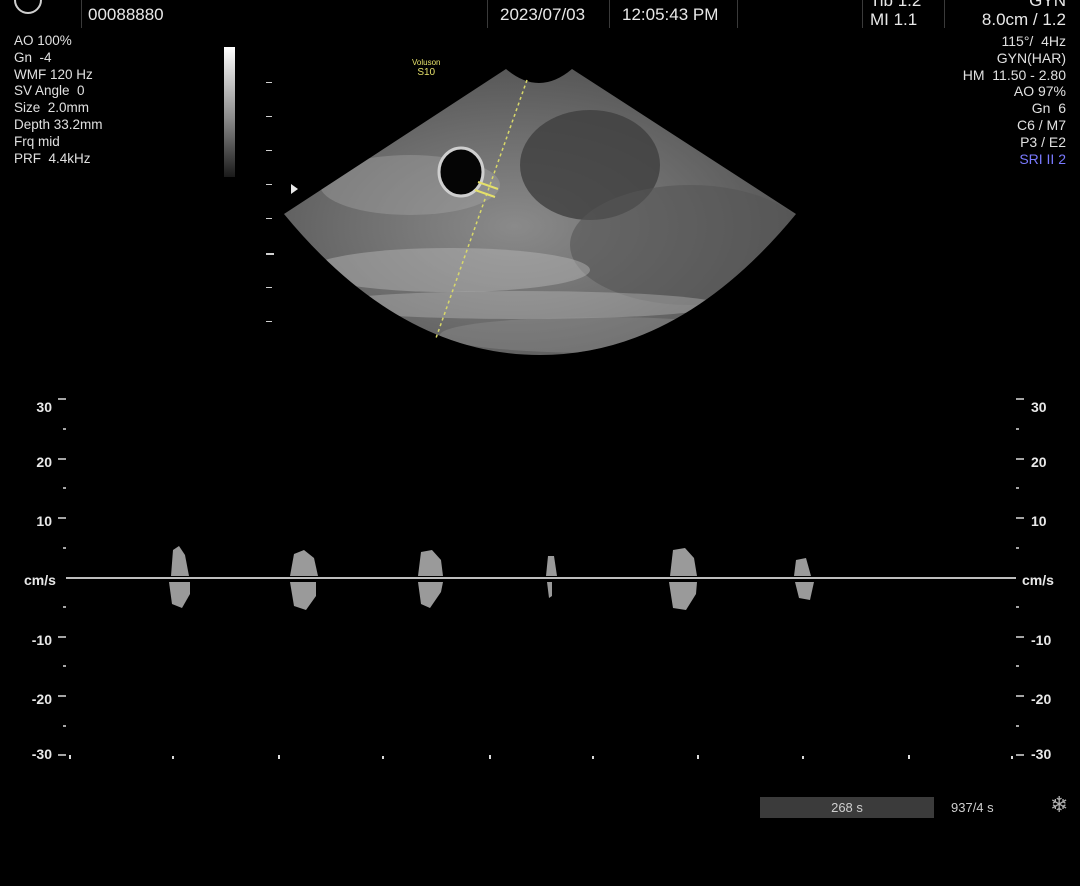 This screenshot has width=1080, height=886. What do you see at coordinates (1039, 91) in the screenshot?
I see `param-ao-2d: AO 97%` at bounding box center [1039, 91].